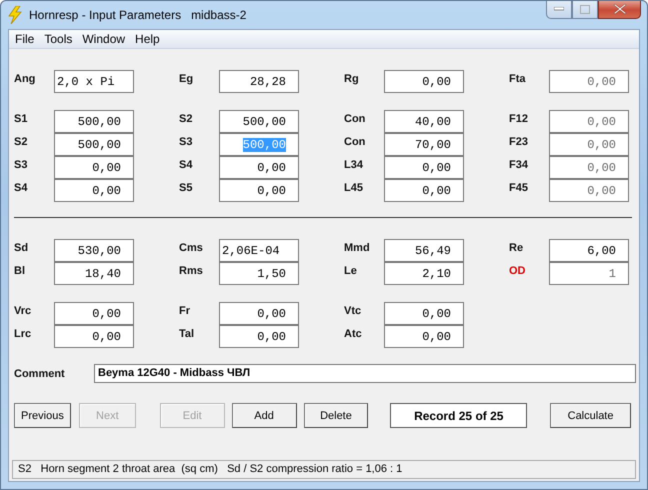 This screenshot has height=490, width=648. What do you see at coordinates (365, 373) in the screenshot?
I see `comment-field: Beyma 12G40 - Midbass ЧВЛ` at bounding box center [365, 373].